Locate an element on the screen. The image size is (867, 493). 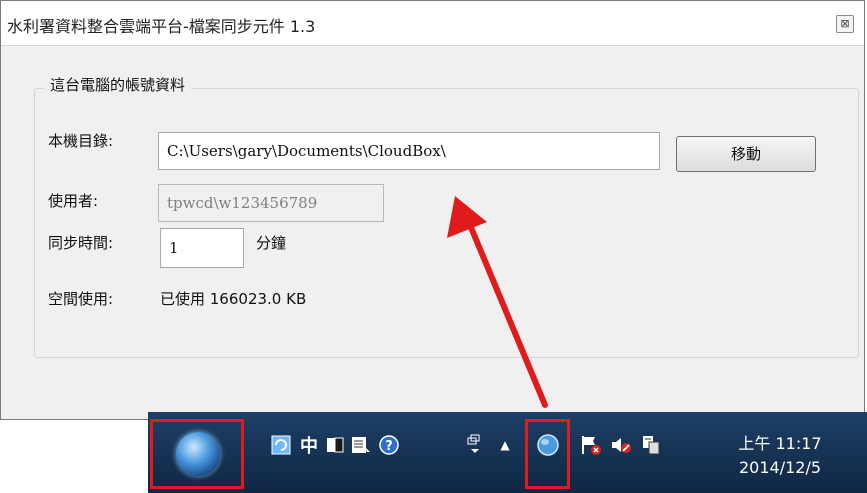
ime-chinese-icon: 中 is located at coordinates (309, 445).